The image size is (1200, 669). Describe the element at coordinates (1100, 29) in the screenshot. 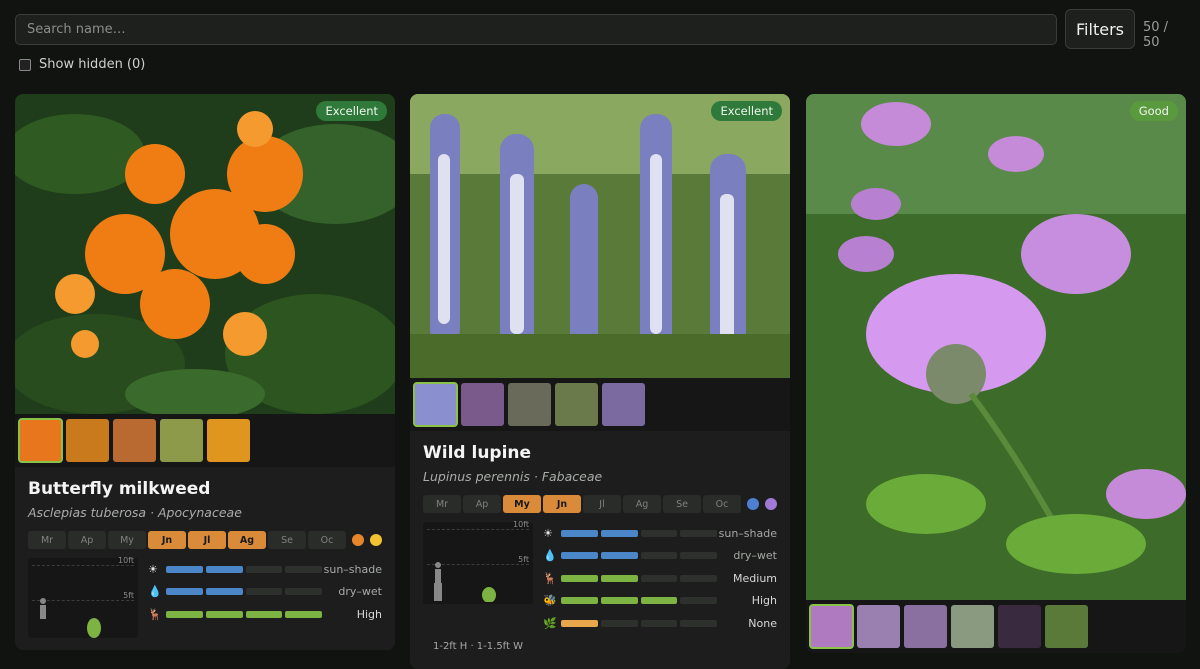

I see `filters-button: Filters` at that location.